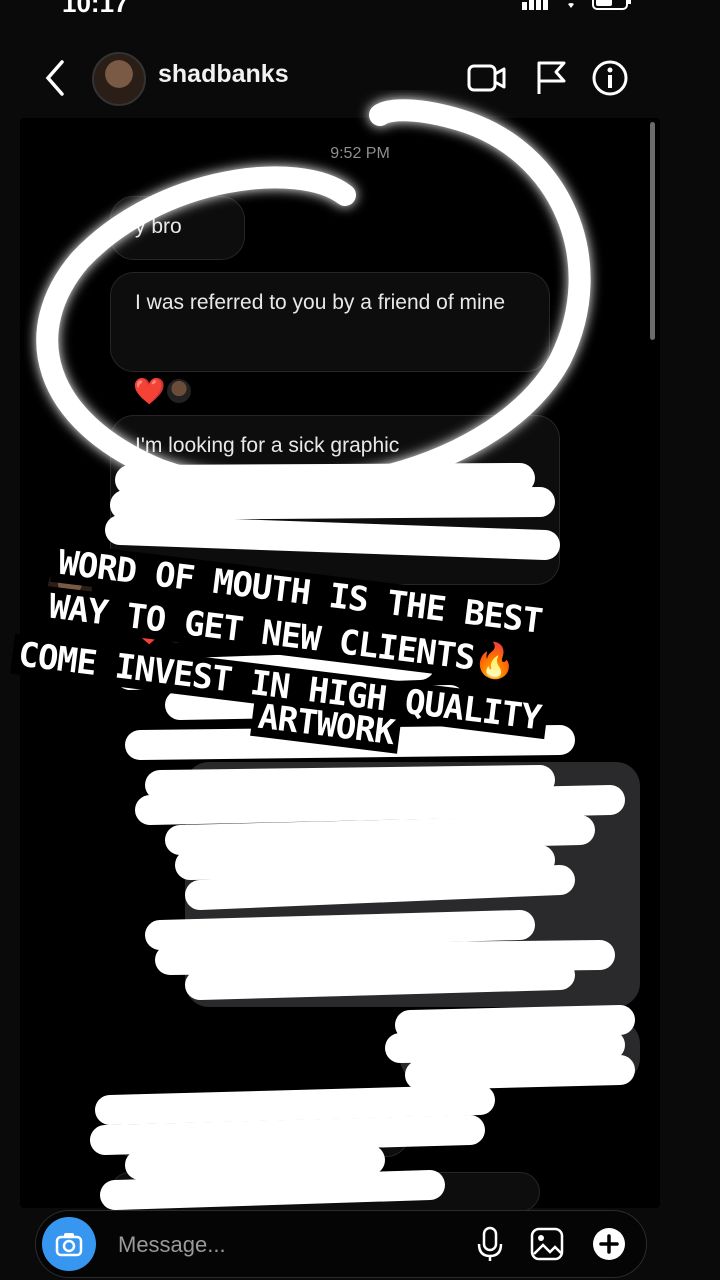 Image resolution: width=720 pixels, height=1280 pixels. Describe the element at coordinates (547, 1244) in the screenshot. I see `gallery-icon` at that location.